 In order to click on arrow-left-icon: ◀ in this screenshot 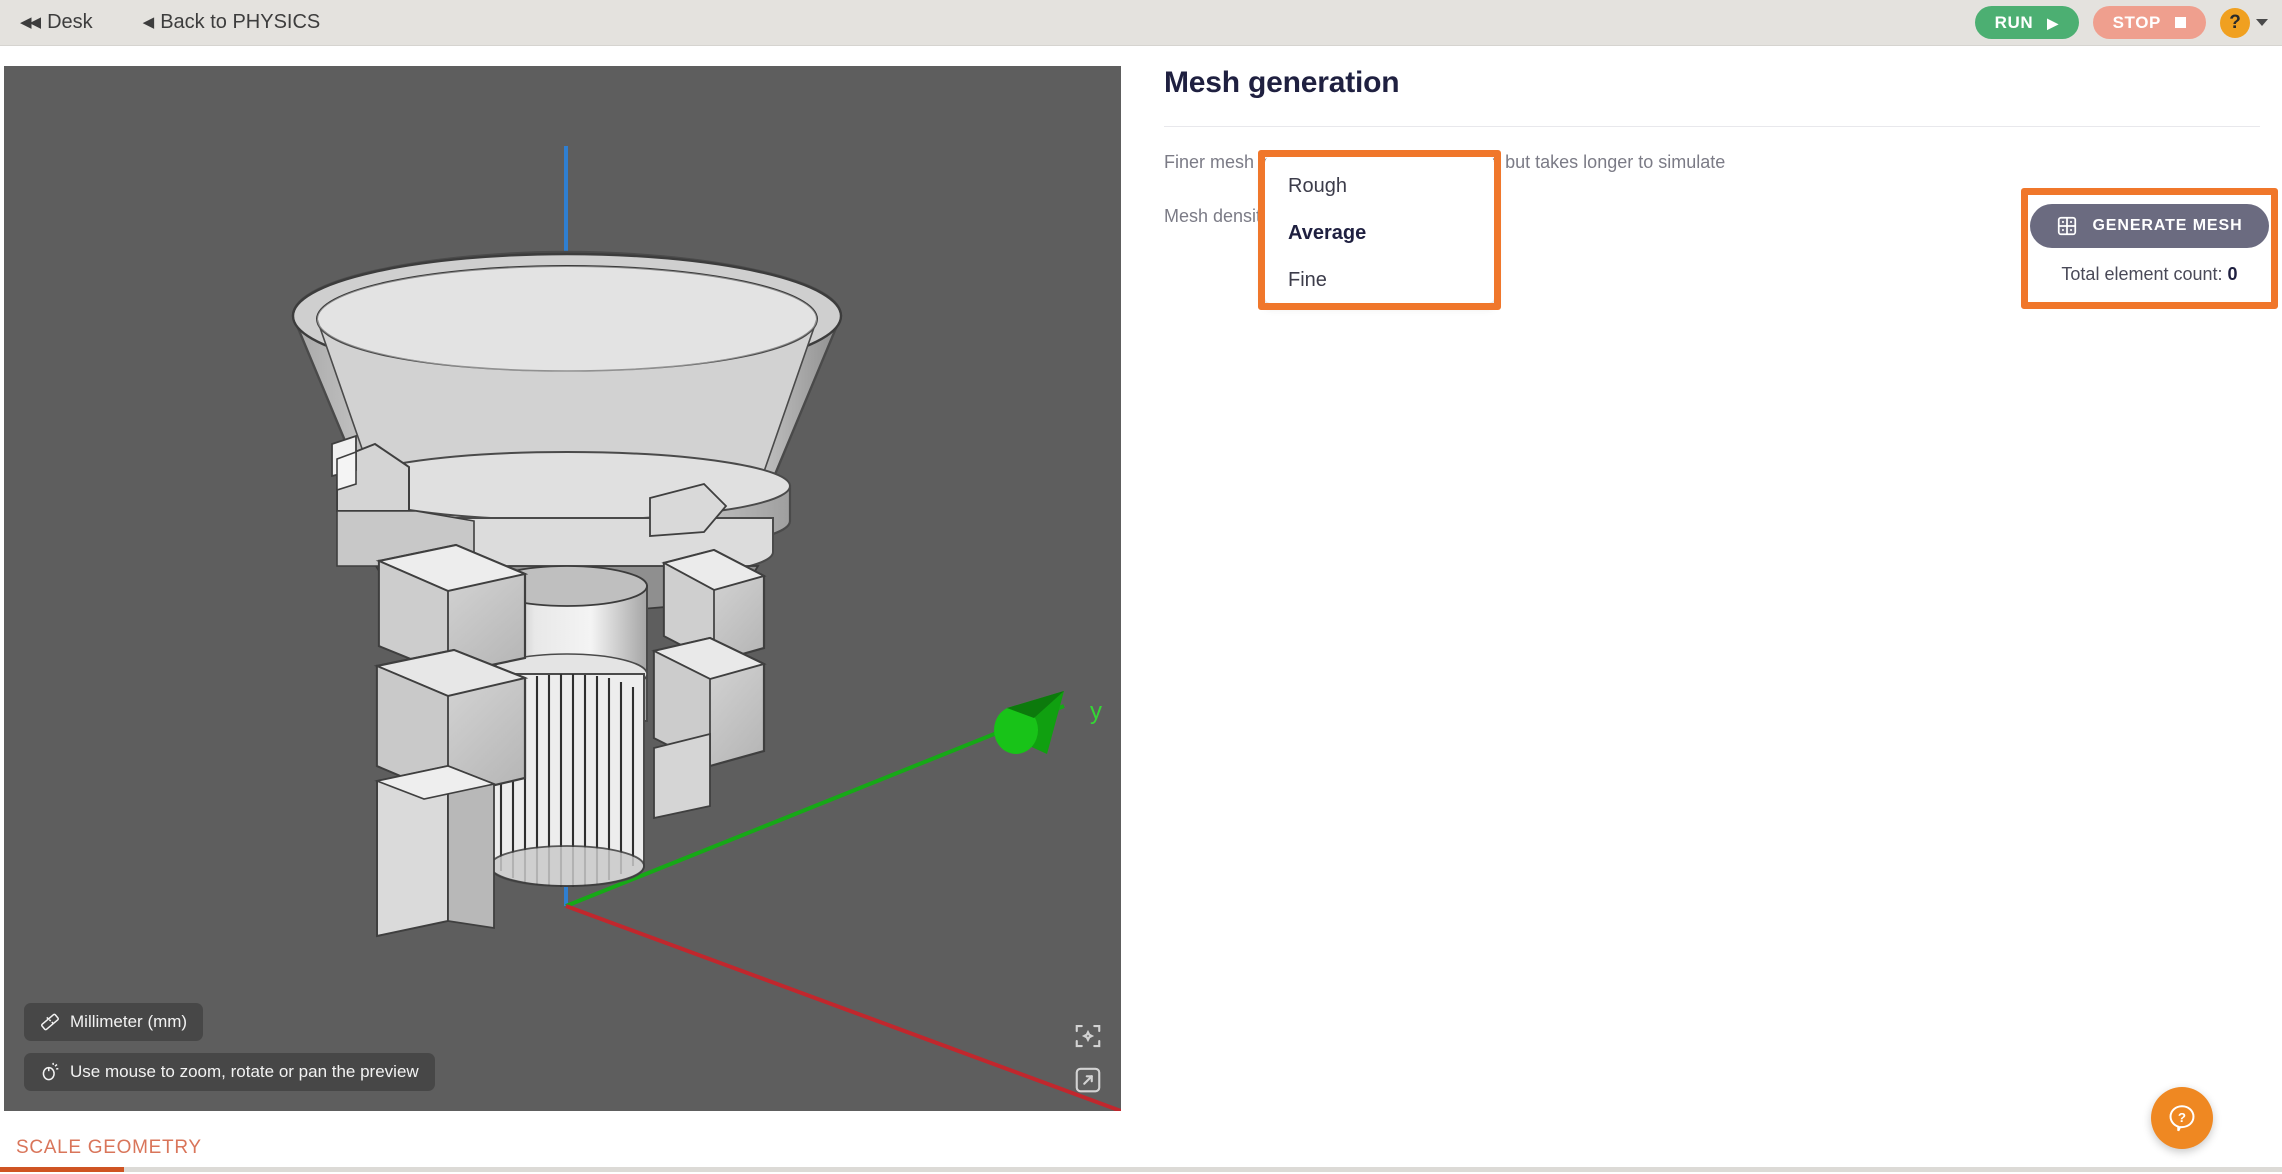, I will do `click(148, 22)`.